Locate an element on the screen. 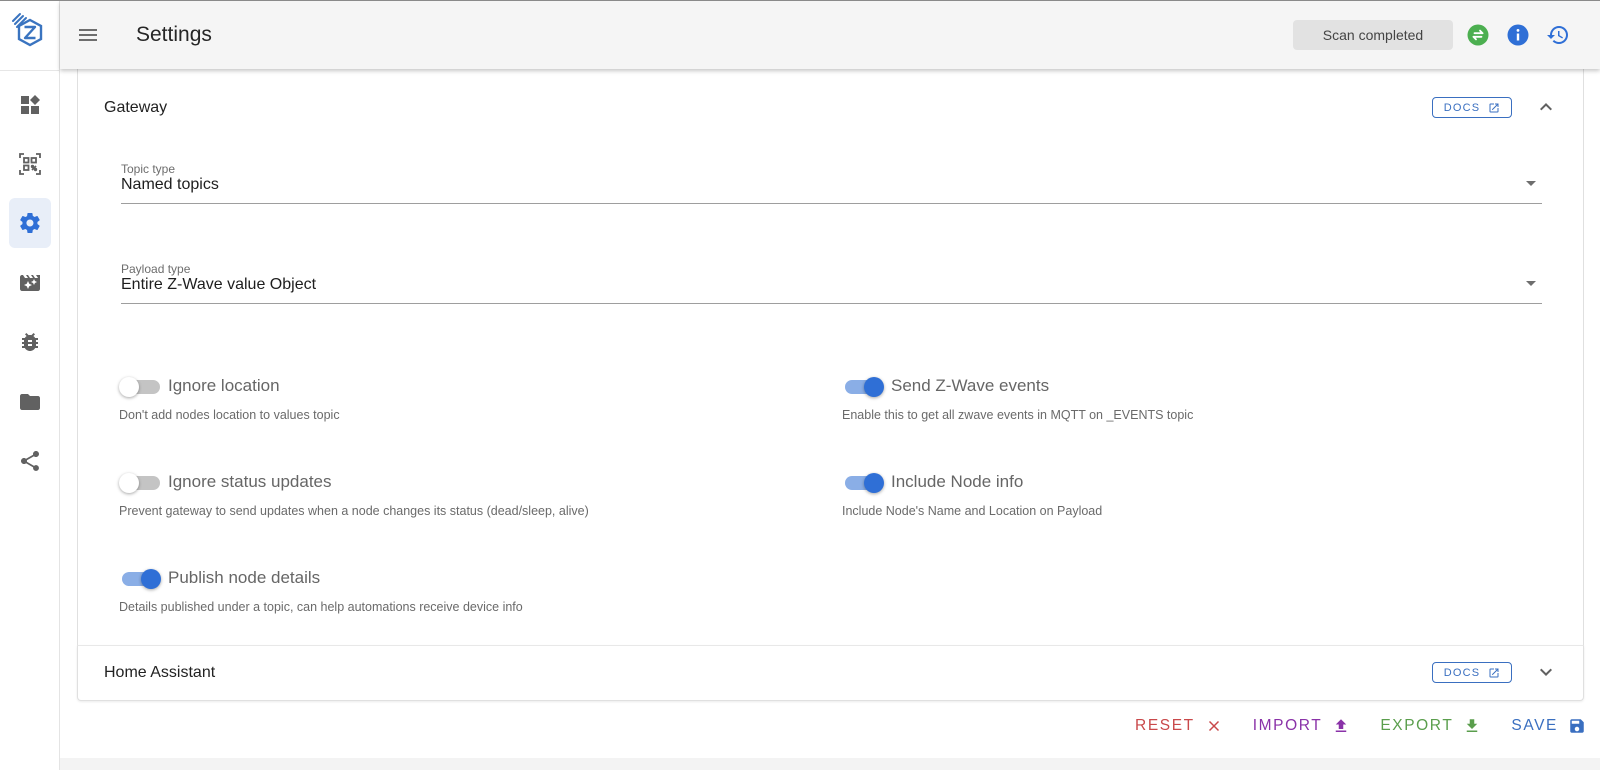 This screenshot has width=1600, height=770. chevron-down-icon is located at coordinates (1546, 672).